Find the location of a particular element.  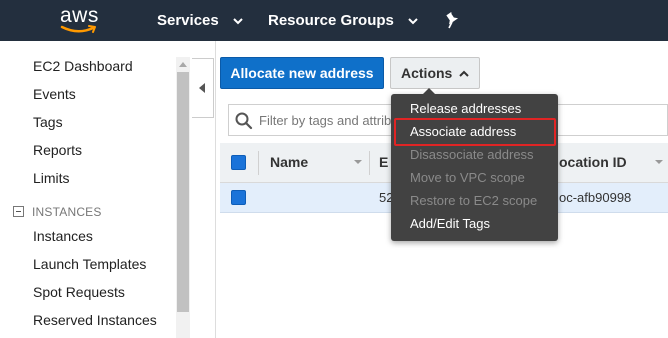

sidebar-item-events: Events is located at coordinates (54, 94).